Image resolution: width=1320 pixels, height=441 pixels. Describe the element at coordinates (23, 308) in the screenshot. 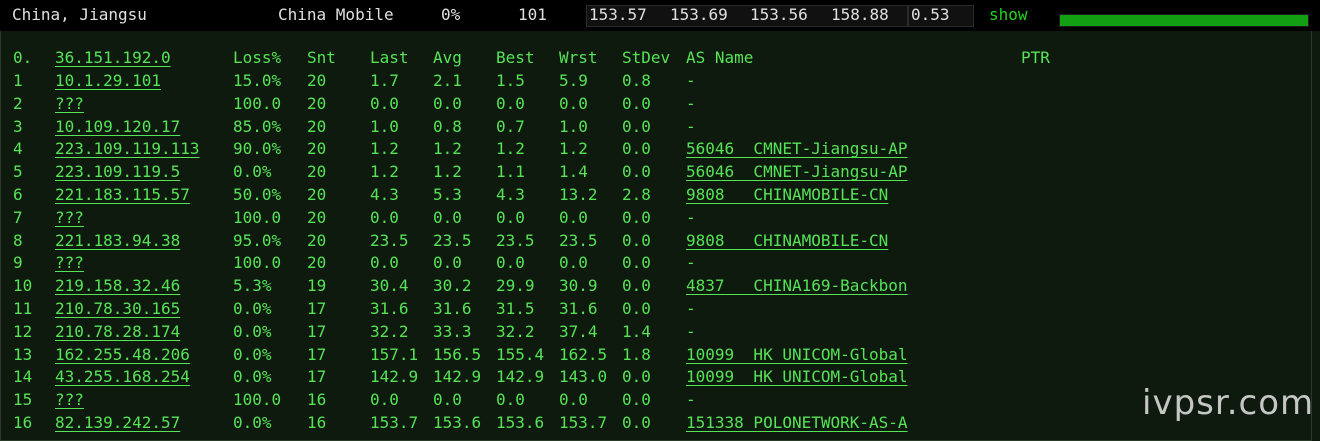

I see `hop-index: 11` at that location.